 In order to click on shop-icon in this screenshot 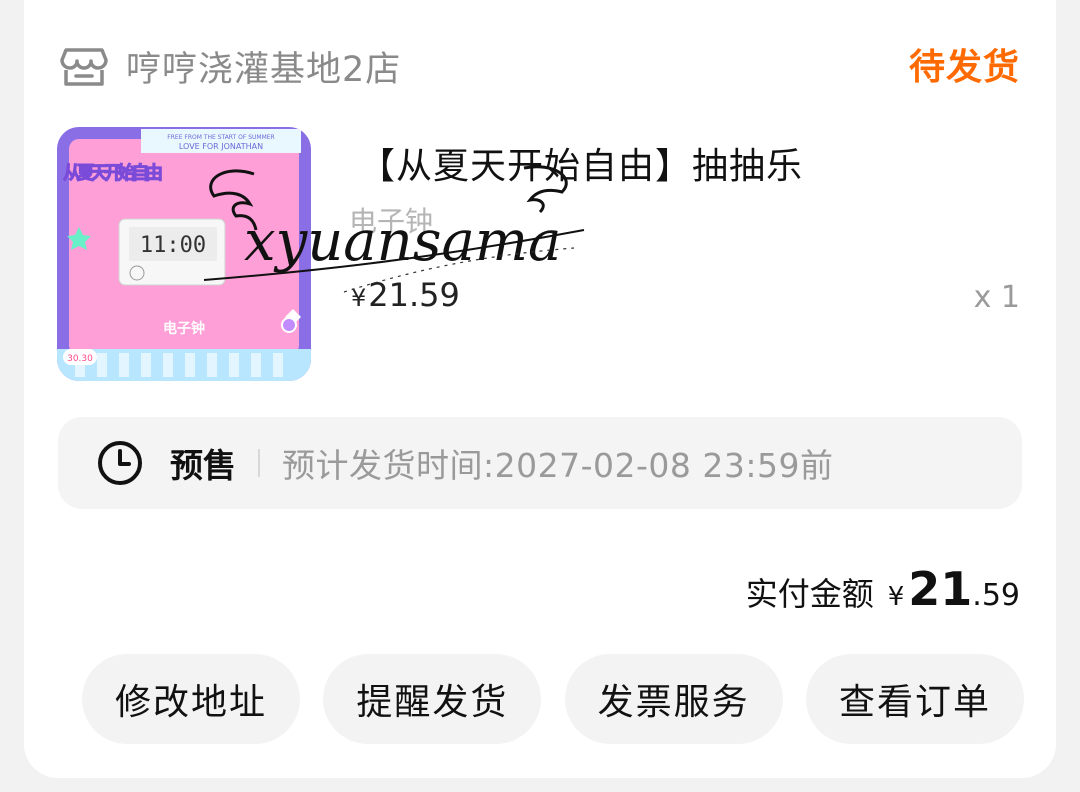, I will do `click(84, 67)`.